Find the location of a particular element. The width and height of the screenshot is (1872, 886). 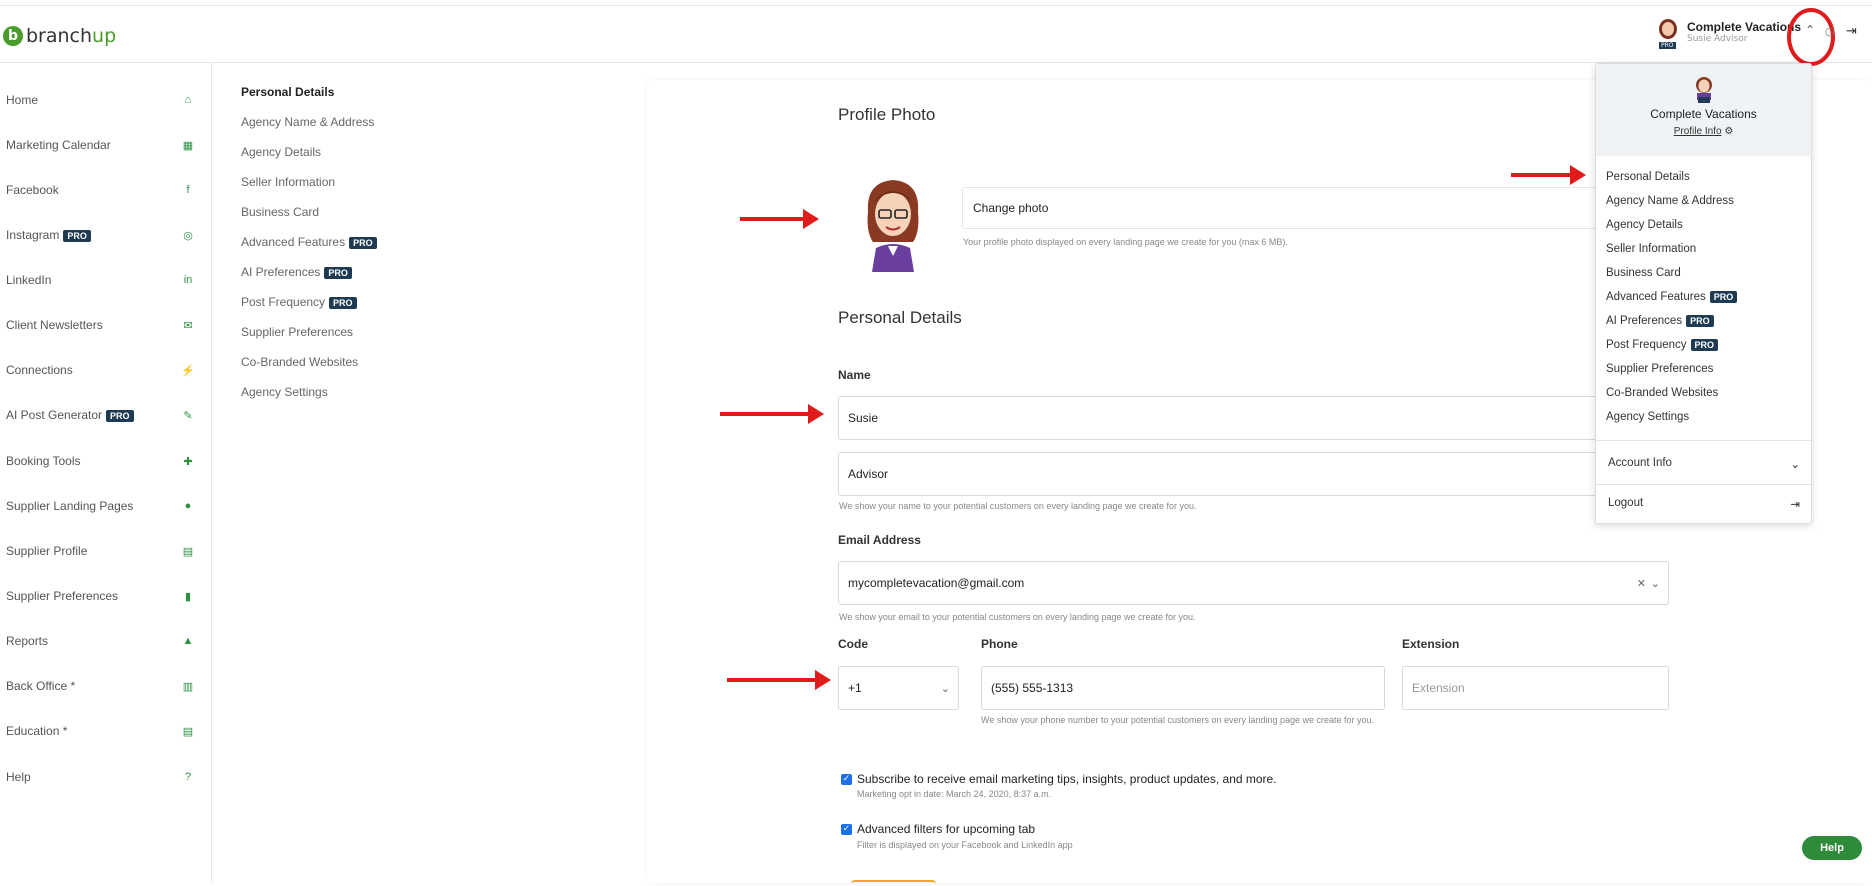

dropdown-item-label: Co-Branded Websites is located at coordinates (1662, 393).